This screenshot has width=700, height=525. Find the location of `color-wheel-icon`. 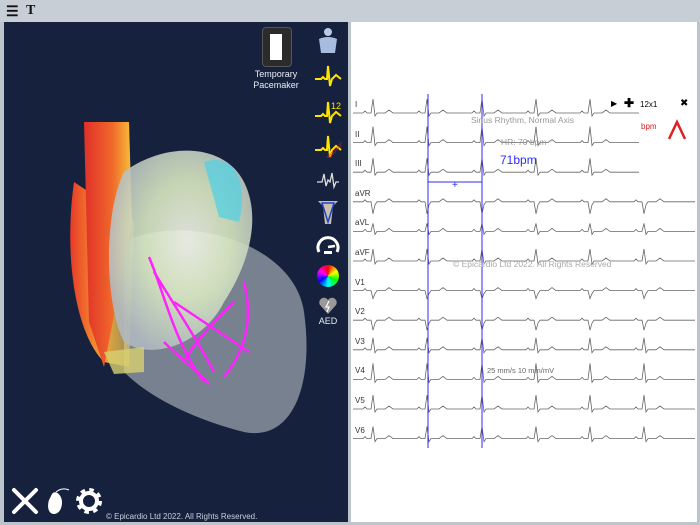

color-wheel-icon is located at coordinates (328, 276).